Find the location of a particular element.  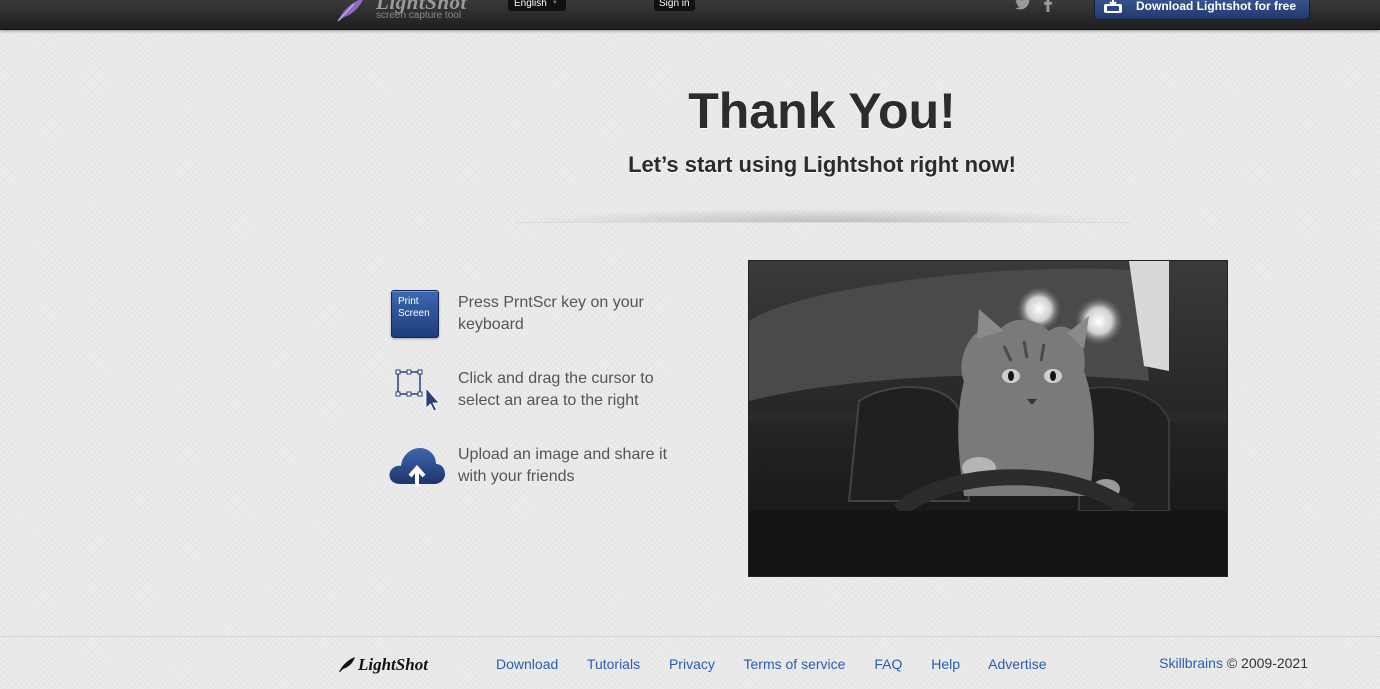

footer-link-download: Download is located at coordinates (527, 664).